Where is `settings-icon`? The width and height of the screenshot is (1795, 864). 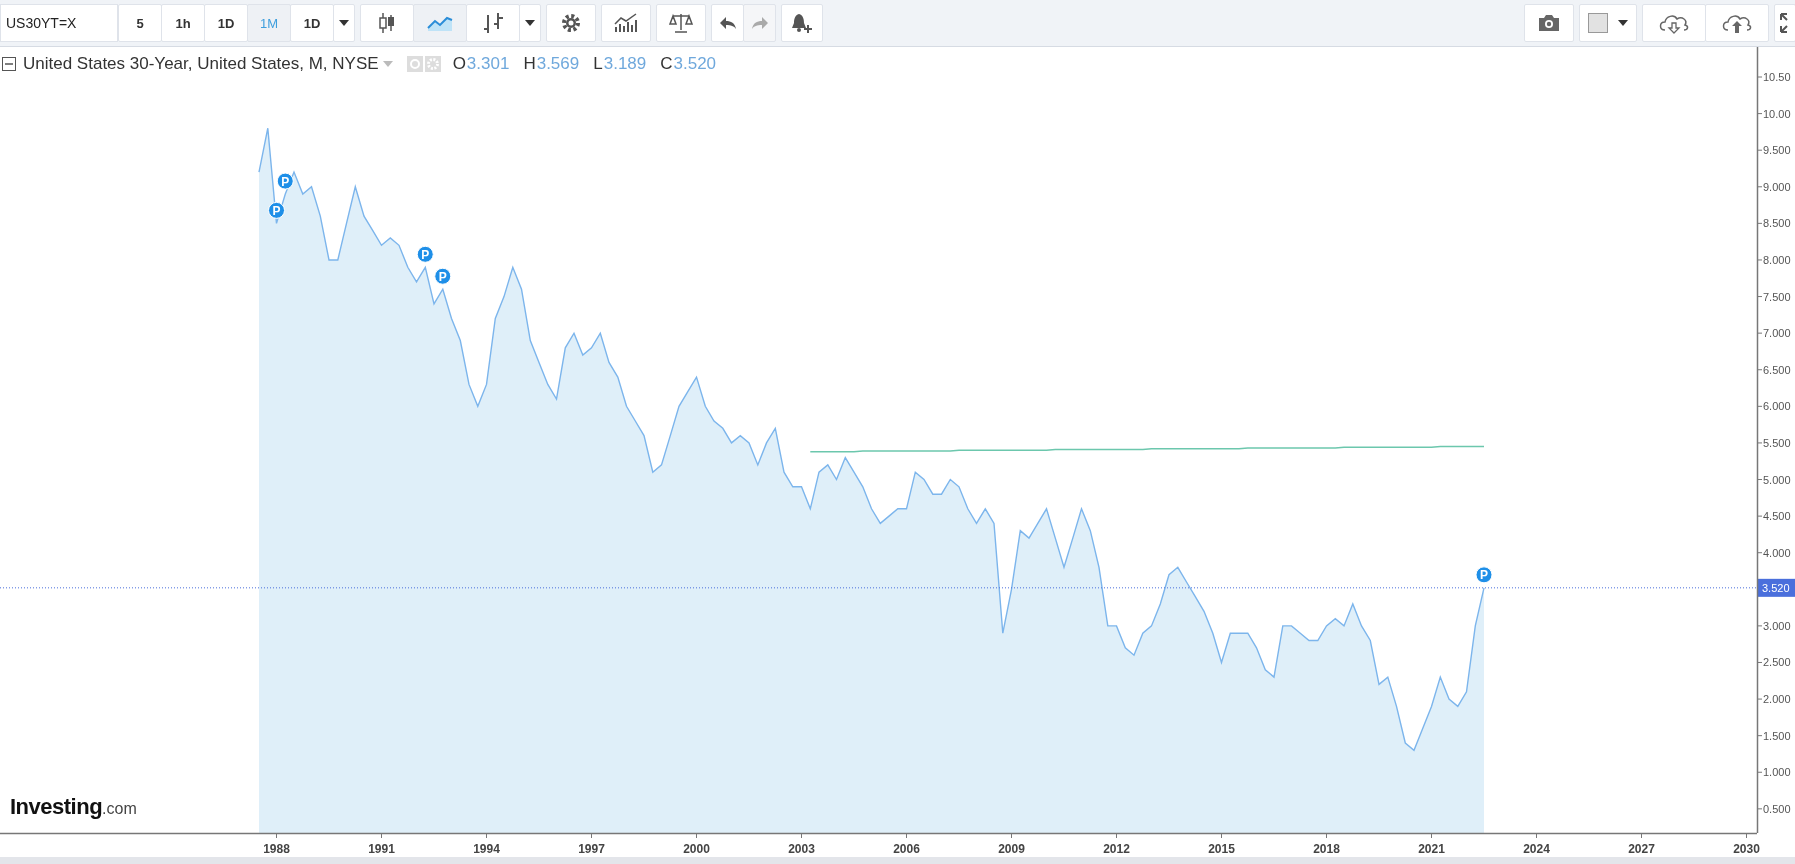
settings-icon is located at coordinates (571, 23).